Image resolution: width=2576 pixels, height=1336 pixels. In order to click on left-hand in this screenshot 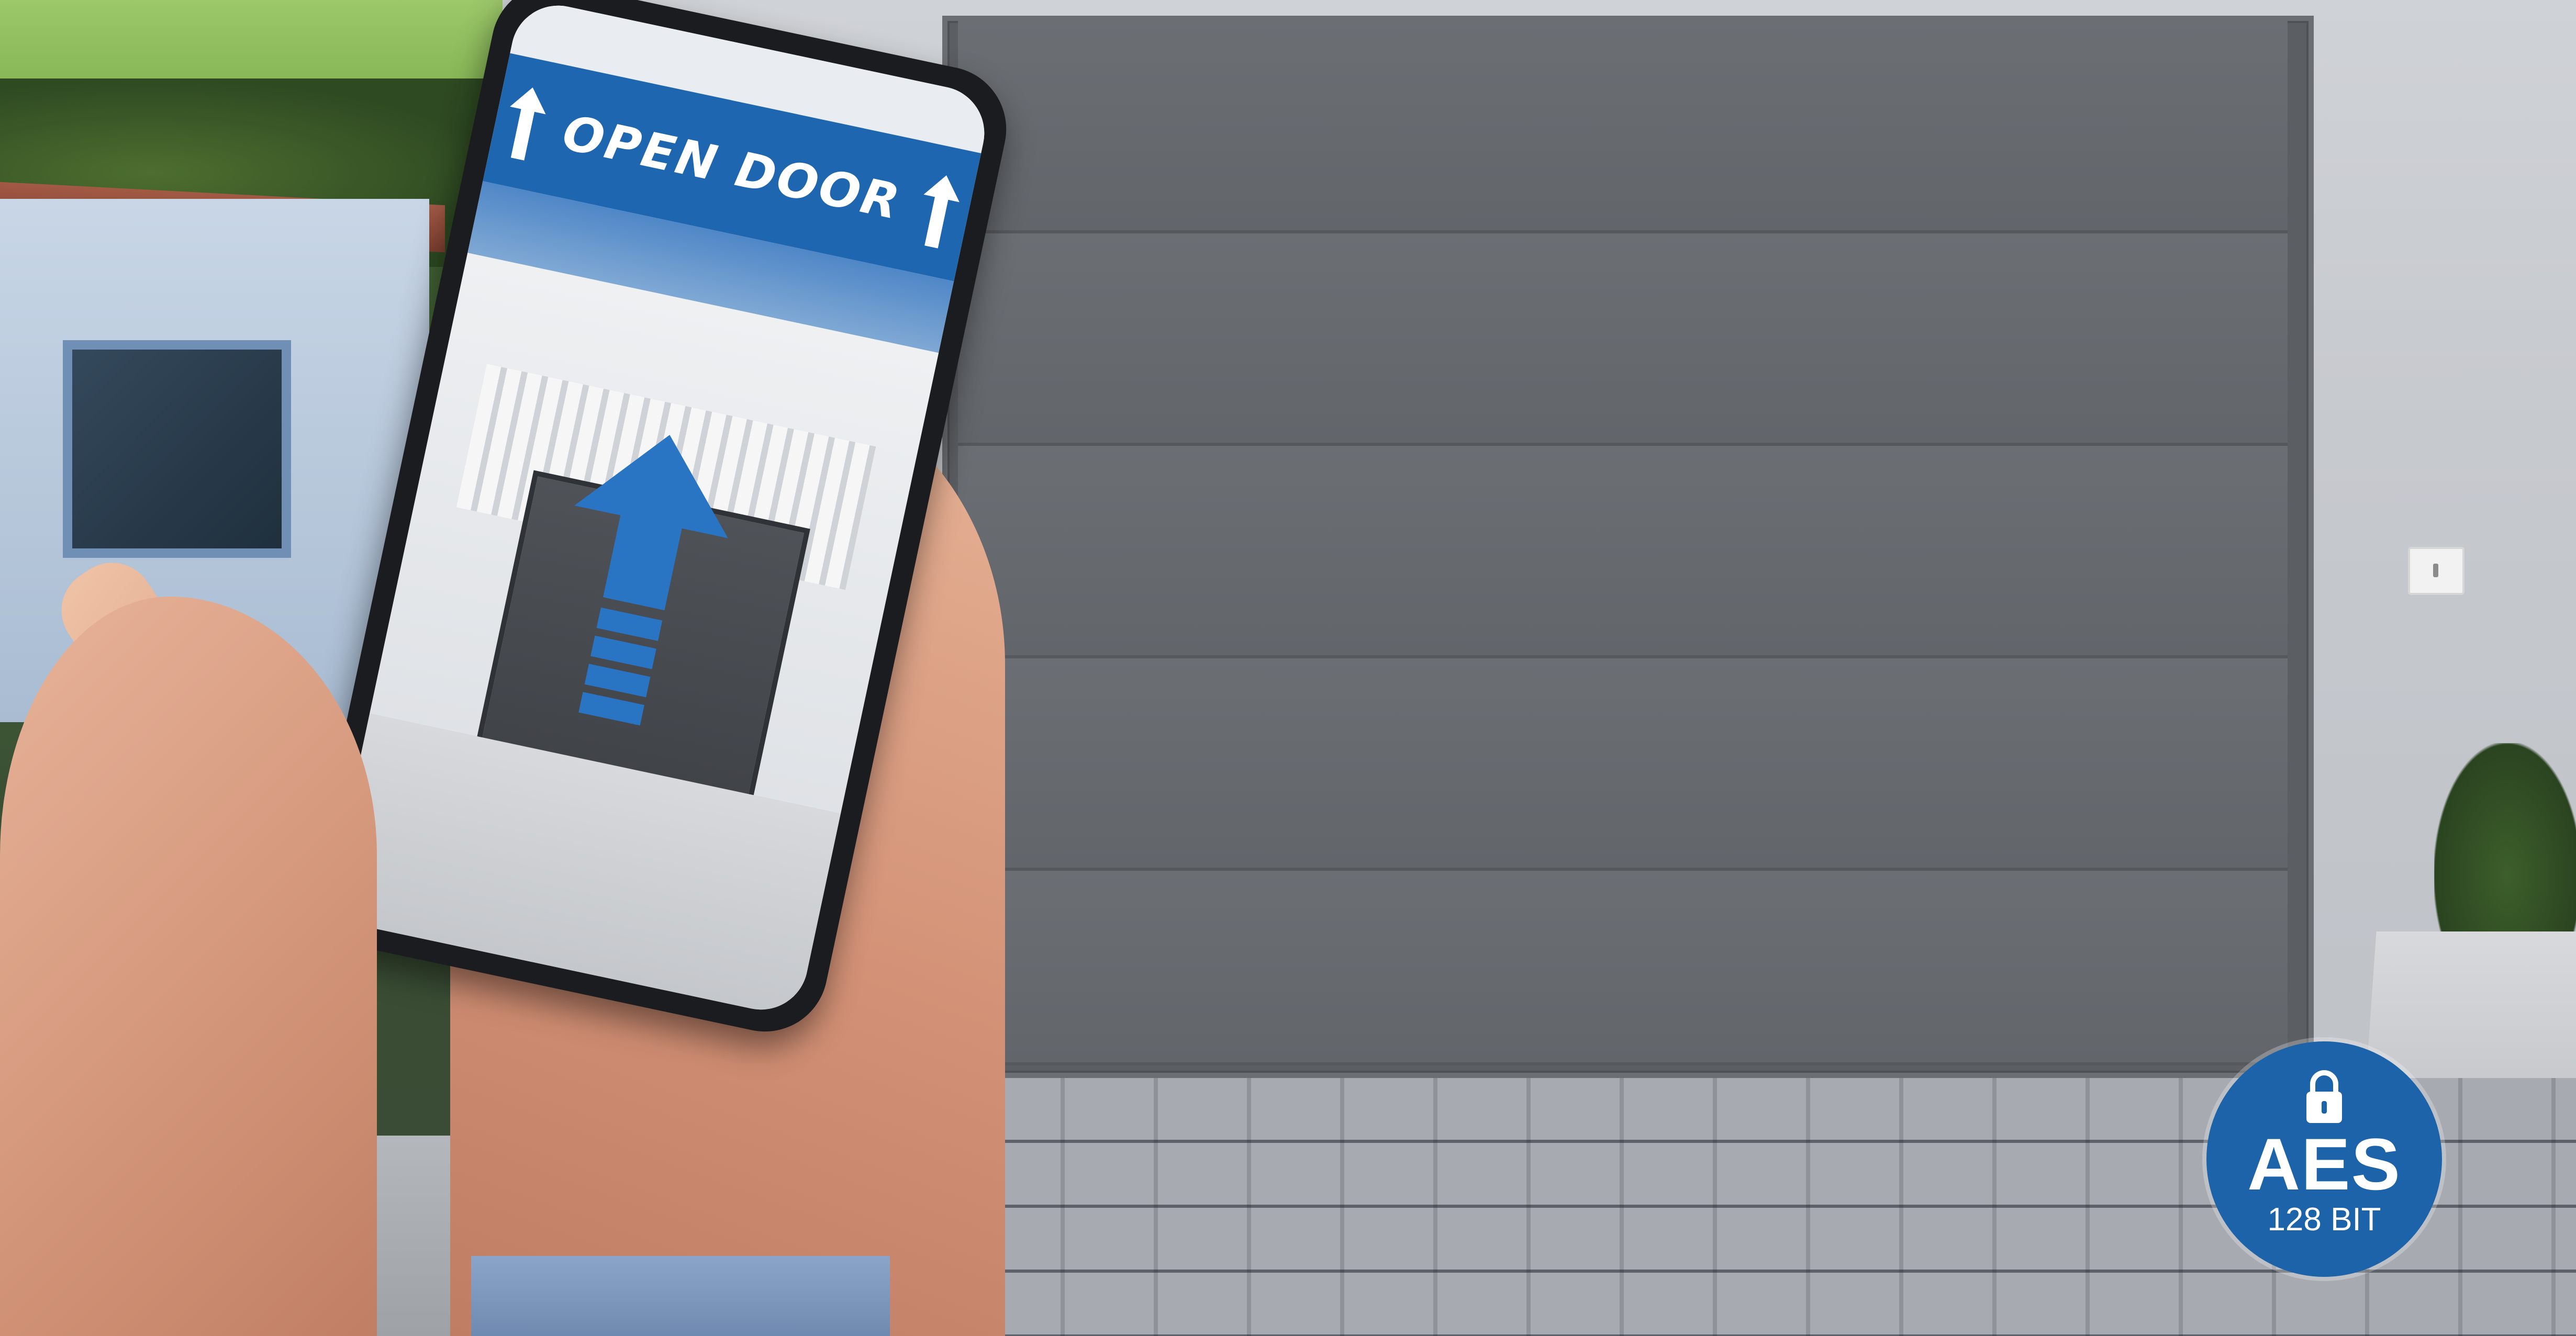, I will do `click(188, 966)`.